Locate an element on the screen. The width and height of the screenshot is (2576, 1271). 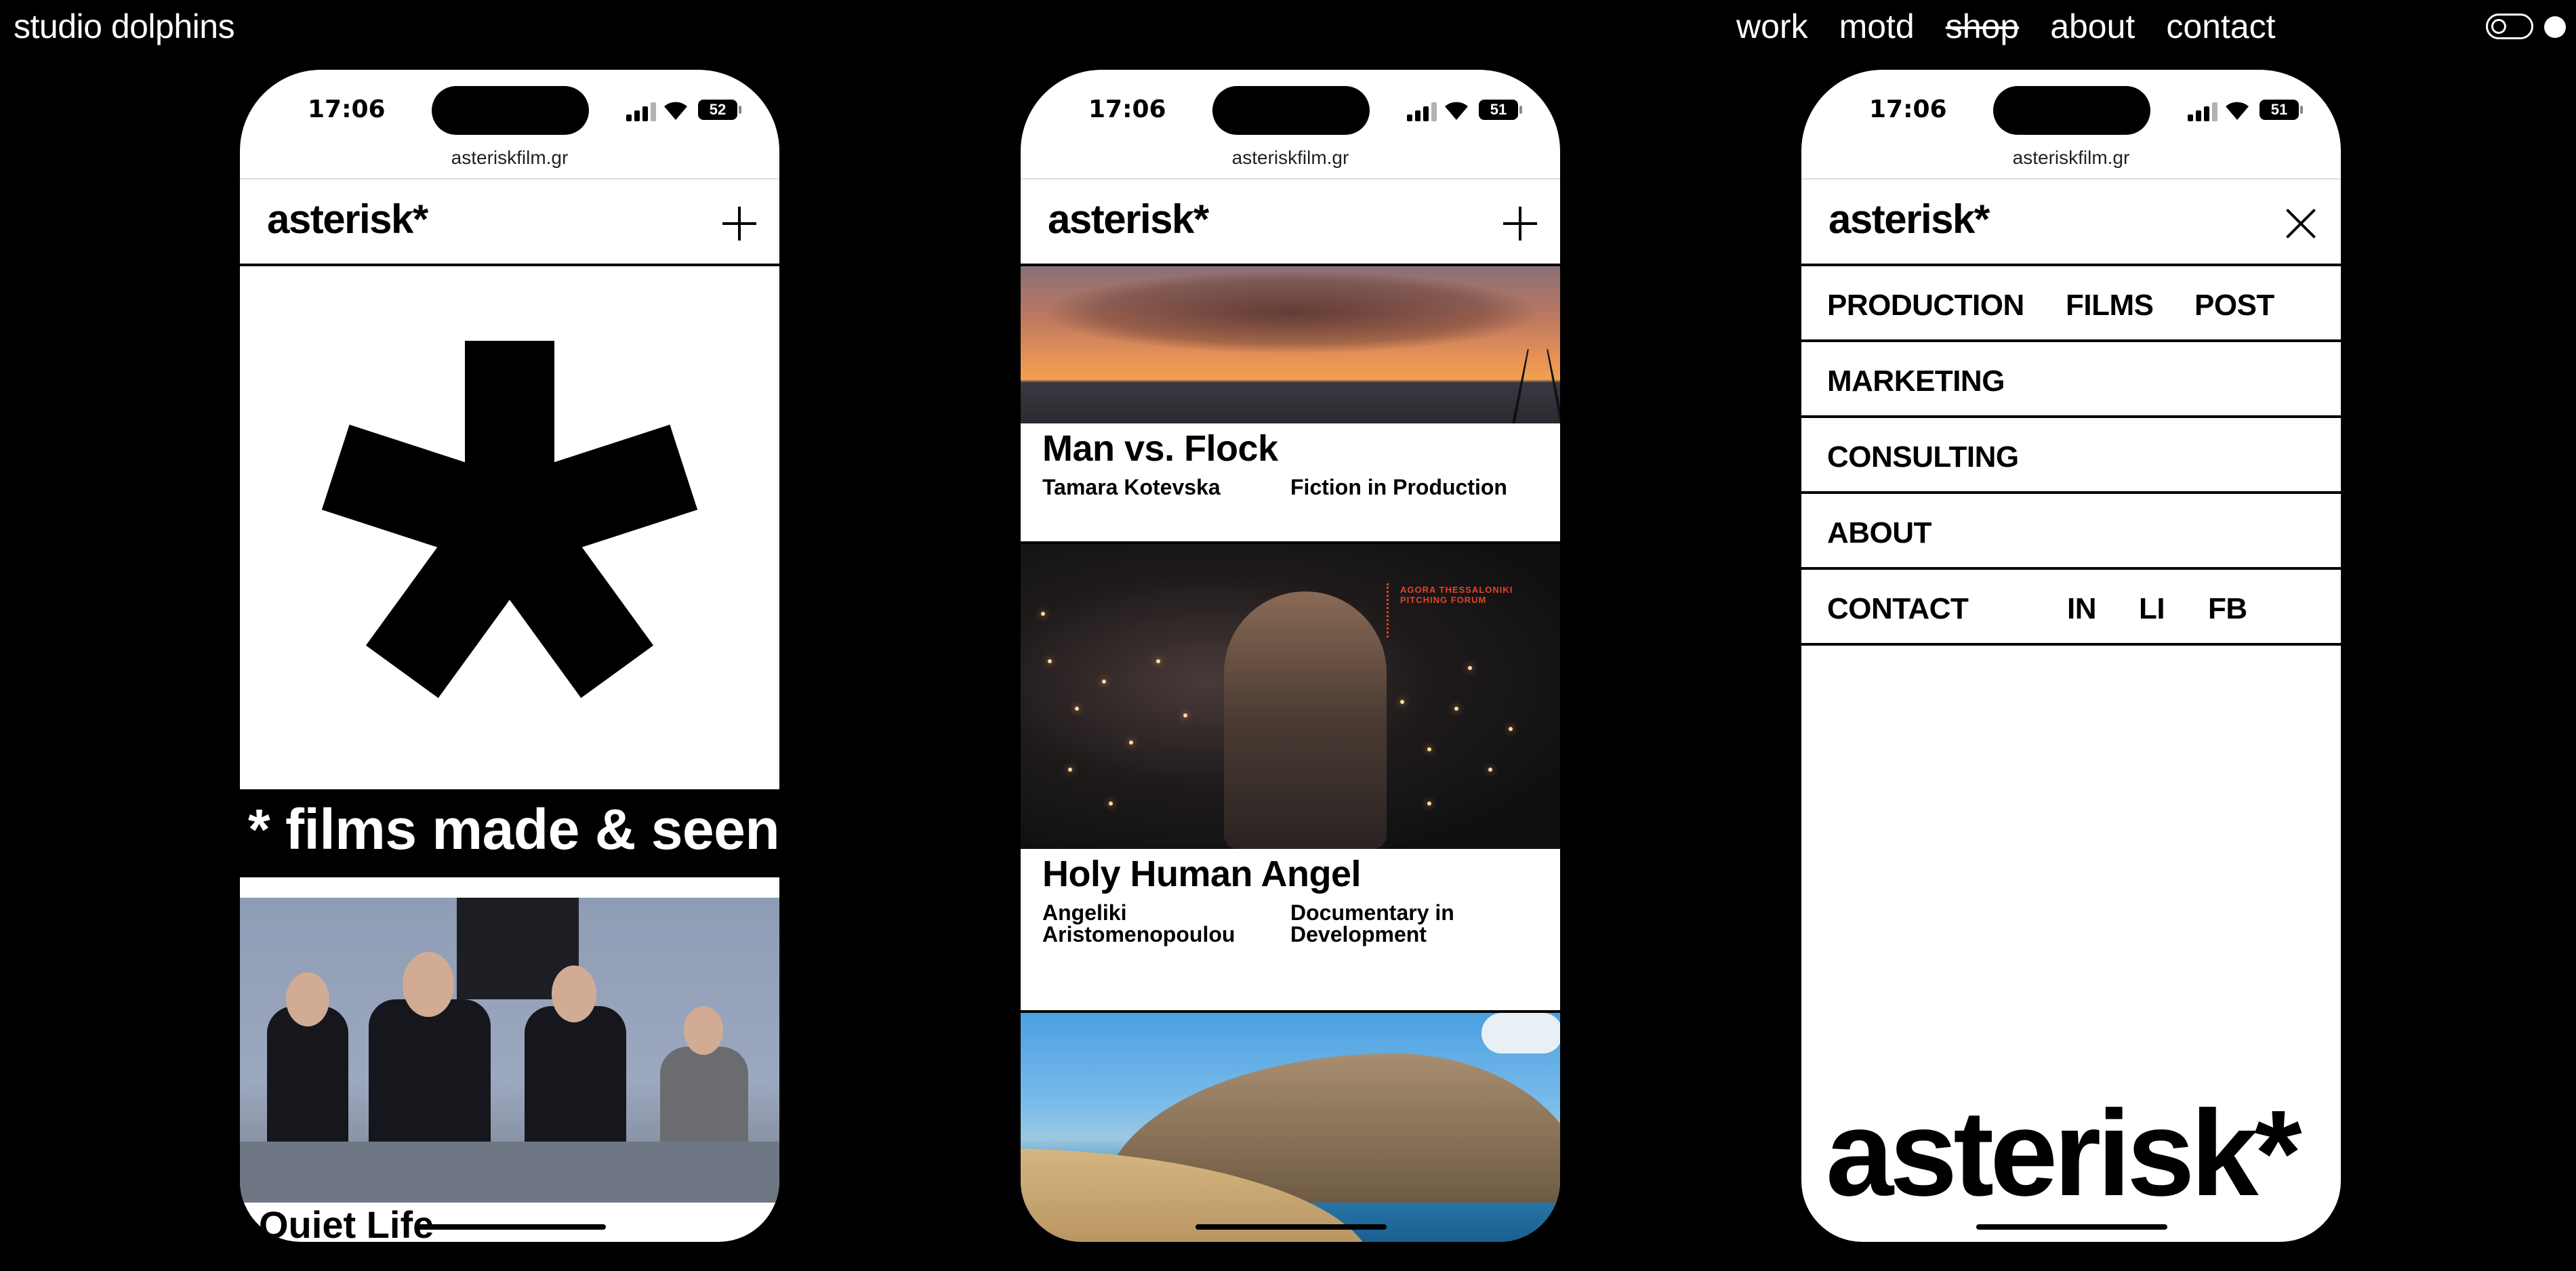
menu-item-post: POST is located at coordinates (2234, 305).